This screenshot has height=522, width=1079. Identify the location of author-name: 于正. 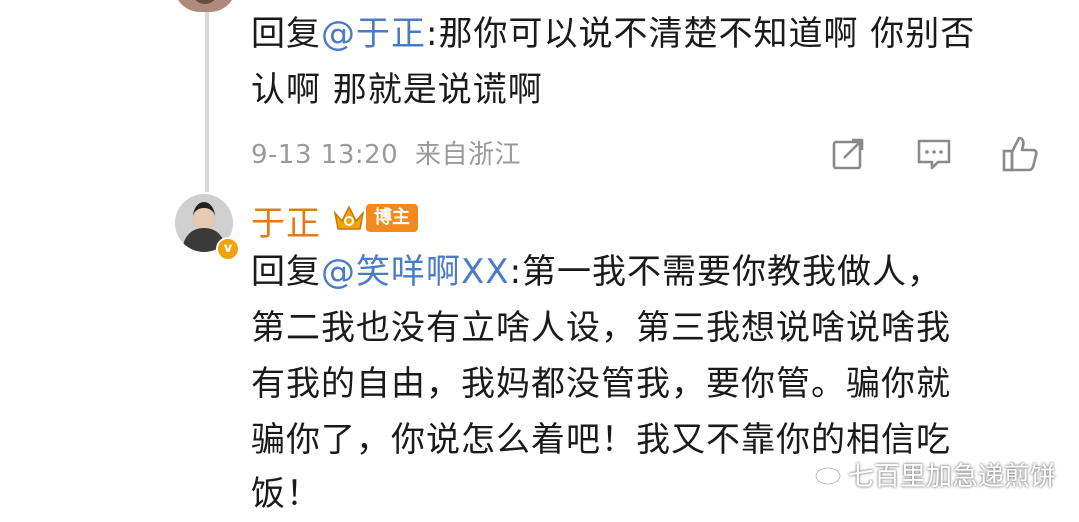
(286, 220).